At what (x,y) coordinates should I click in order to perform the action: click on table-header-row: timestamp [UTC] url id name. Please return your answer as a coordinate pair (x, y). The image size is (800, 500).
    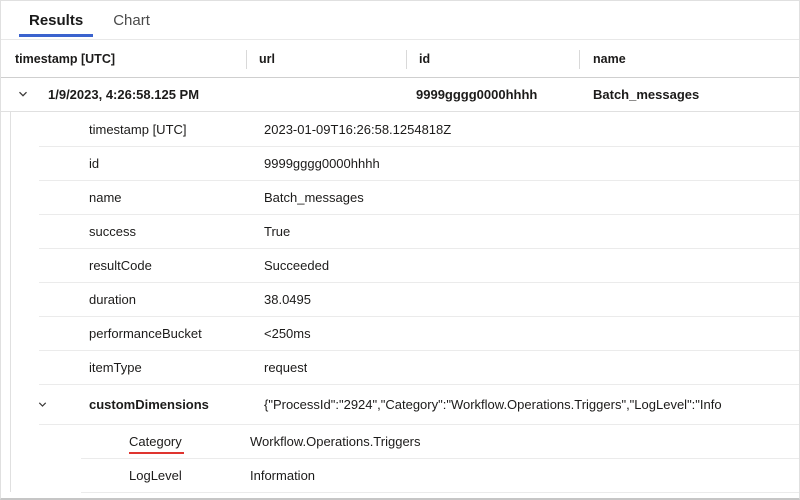
    Looking at the image, I should click on (400, 59).